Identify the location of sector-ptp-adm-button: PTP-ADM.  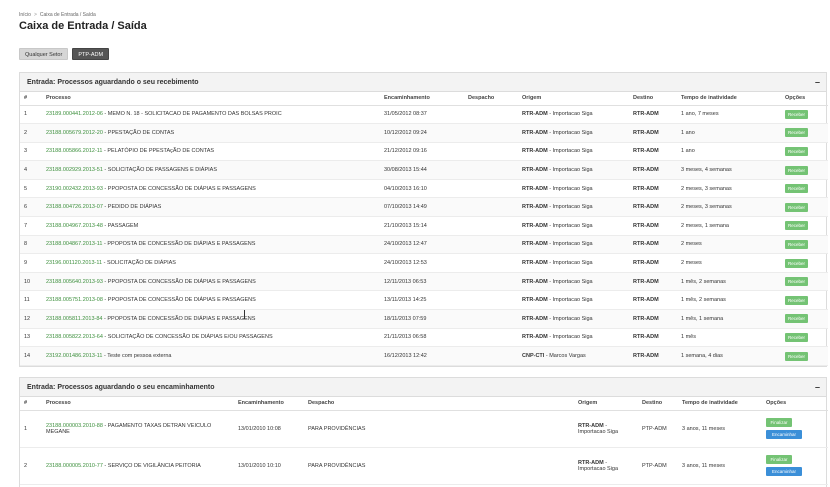
(91, 54).